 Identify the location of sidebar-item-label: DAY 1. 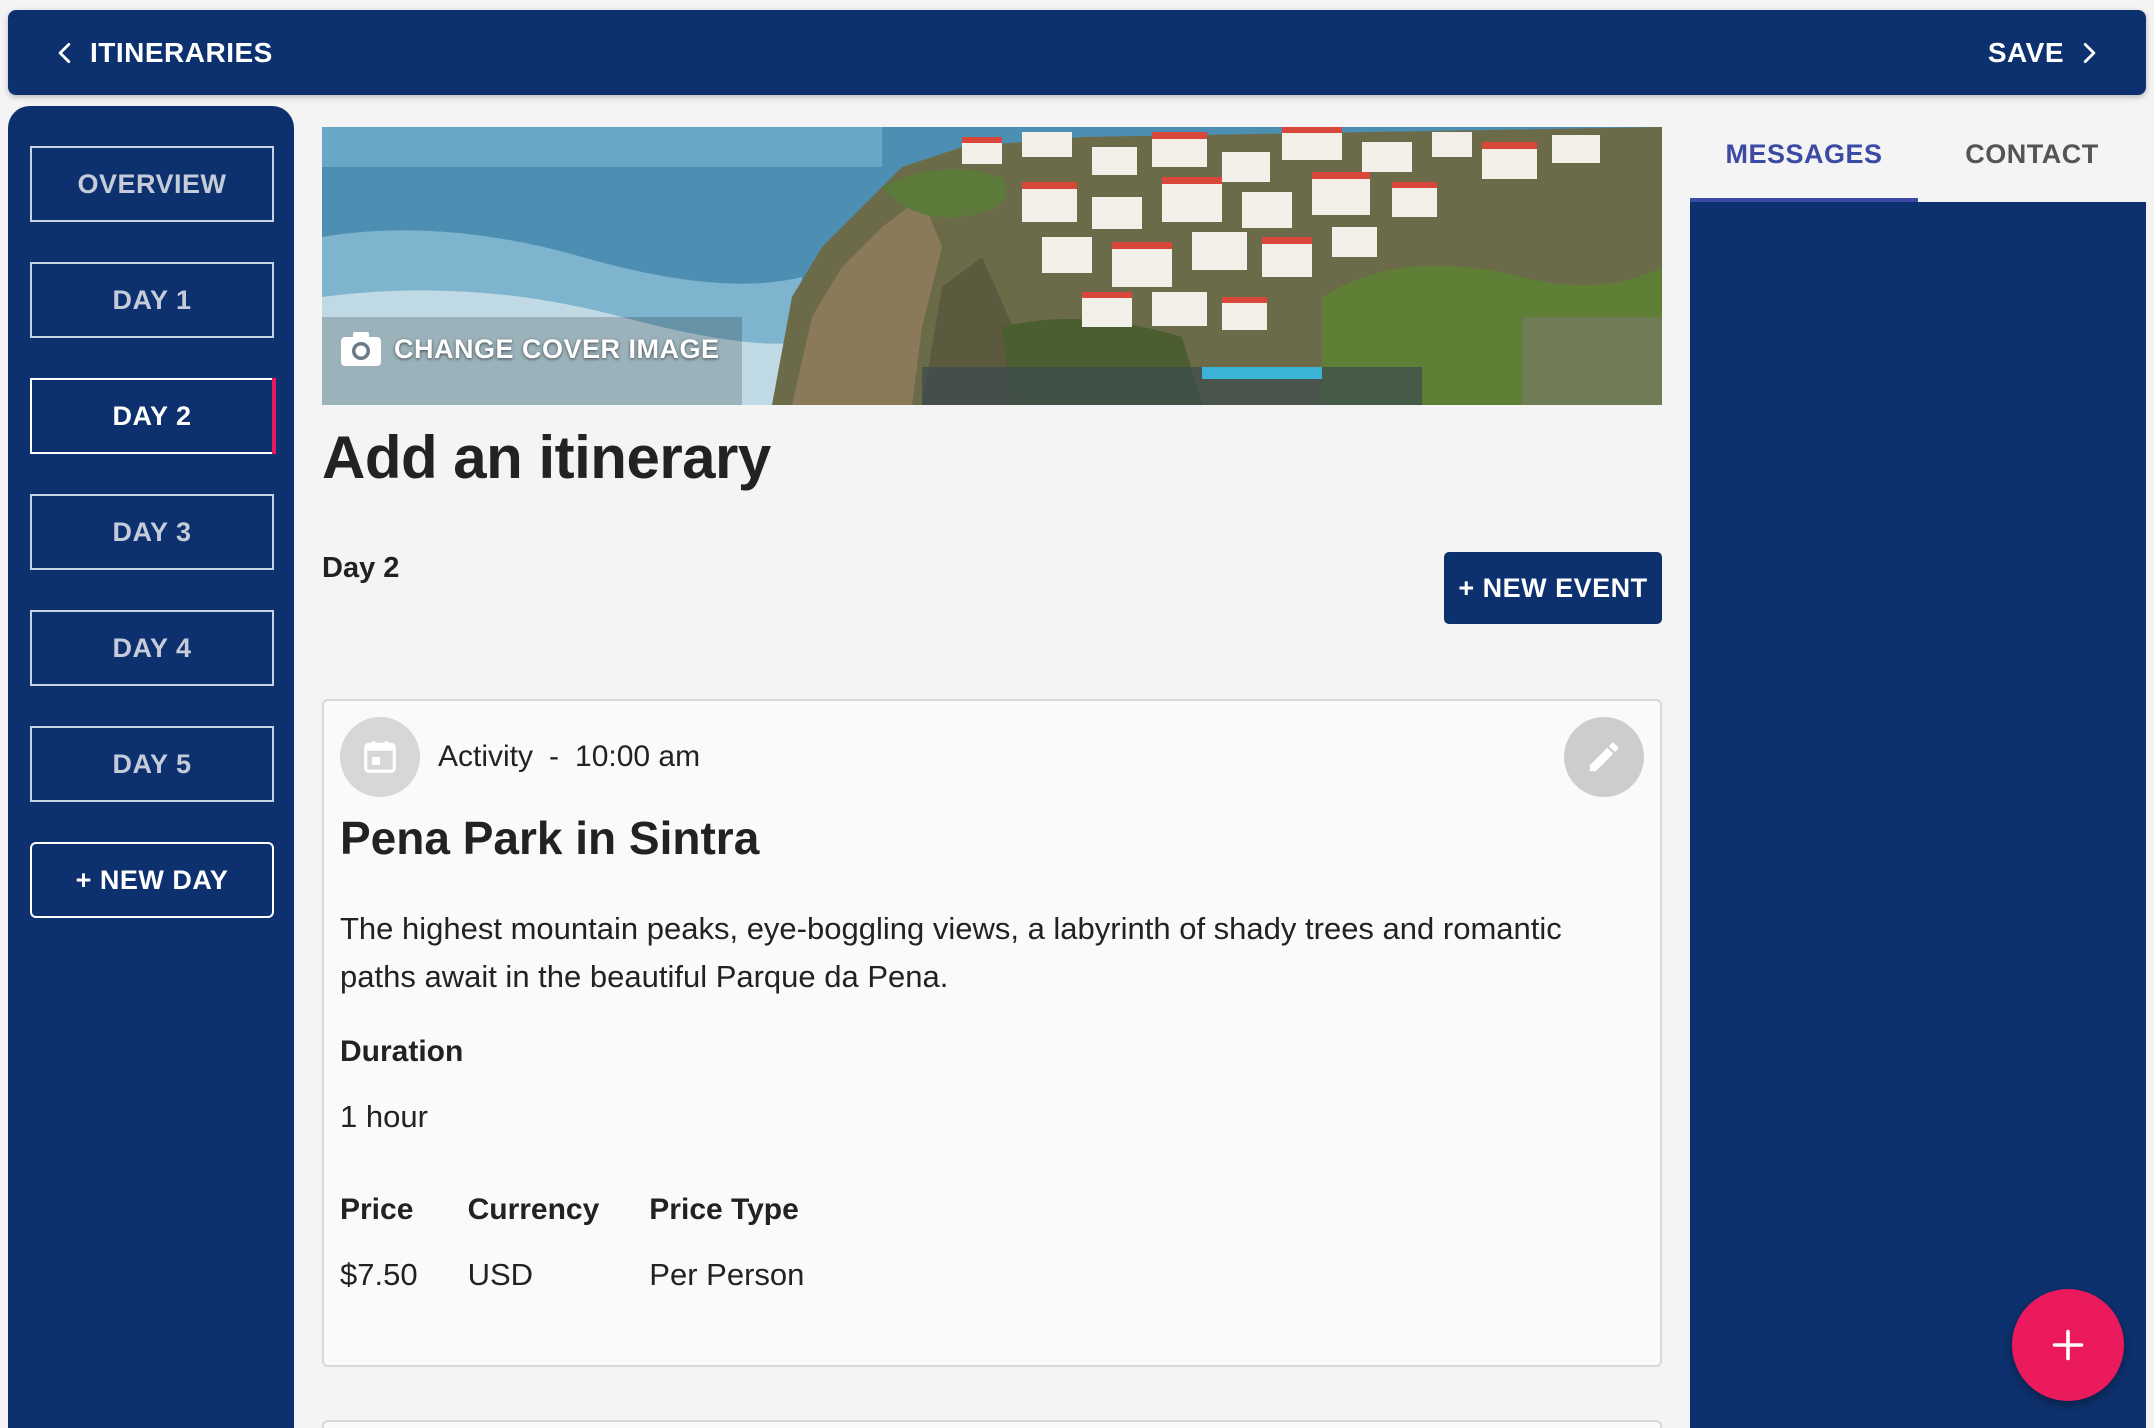
(152, 299).